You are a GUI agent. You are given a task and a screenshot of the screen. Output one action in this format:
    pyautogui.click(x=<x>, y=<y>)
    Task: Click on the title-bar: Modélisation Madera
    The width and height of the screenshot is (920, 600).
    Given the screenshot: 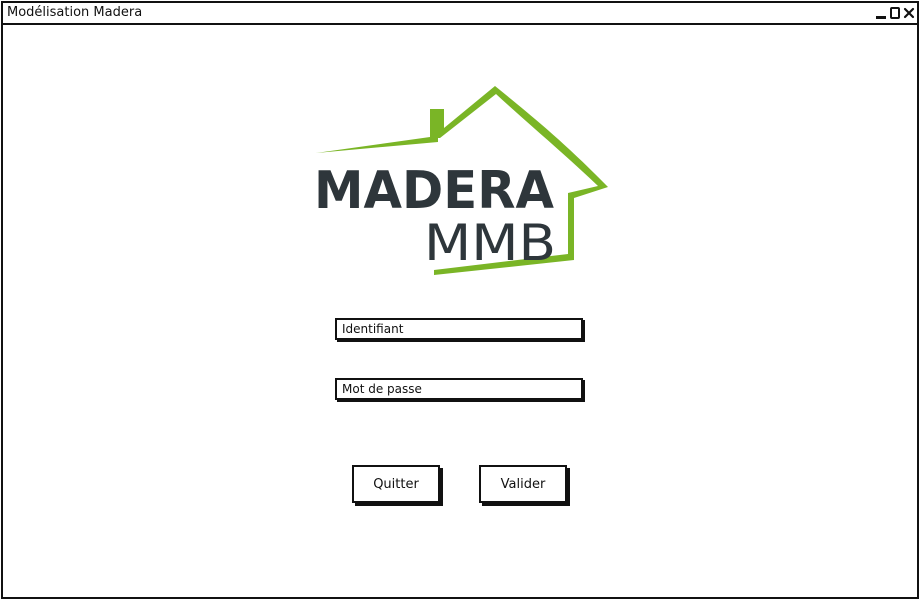 What is the action you would take?
    pyautogui.click(x=460, y=14)
    